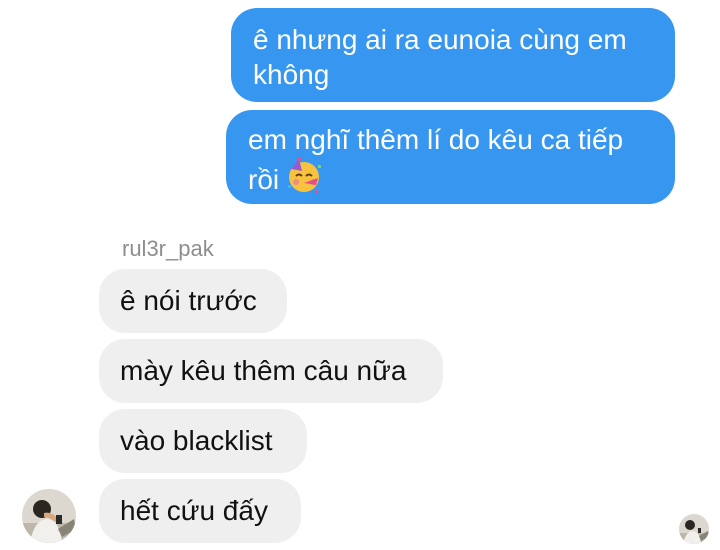 This screenshot has width=720, height=550. What do you see at coordinates (440, 57) in the screenshot?
I see `sent-message-text: ê nhưng ai ra eunoia cùng em không` at bounding box center [440, 57].